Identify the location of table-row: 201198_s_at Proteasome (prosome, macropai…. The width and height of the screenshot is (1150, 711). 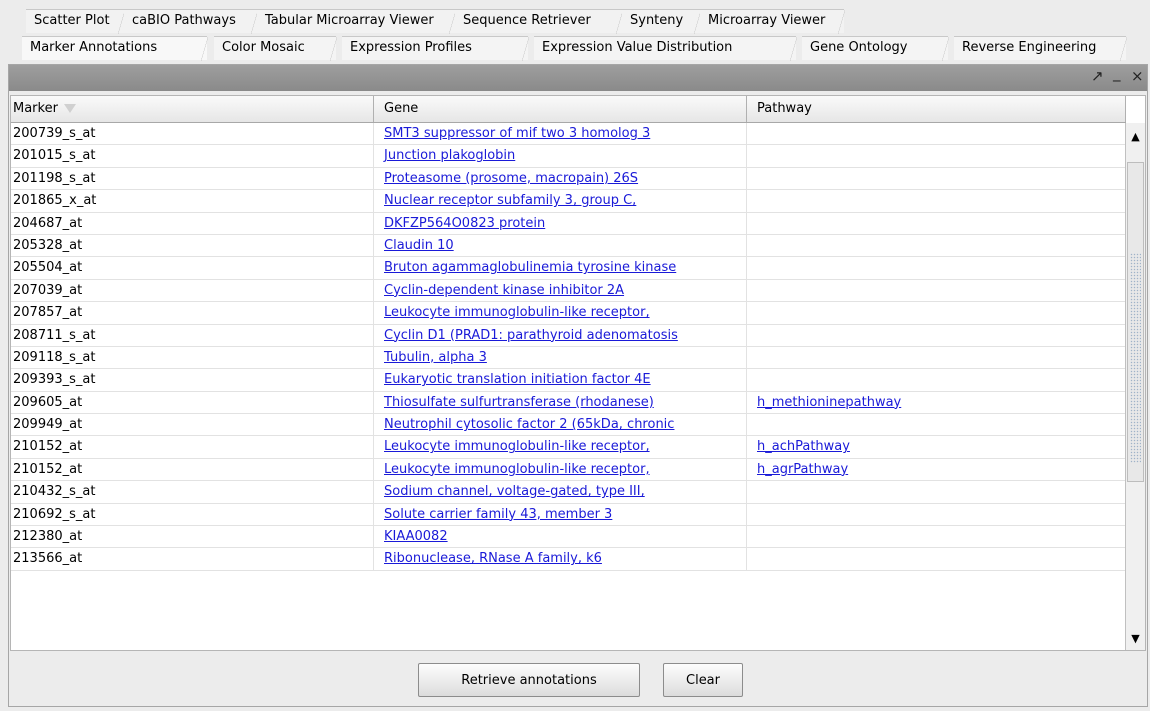
(568, 179).